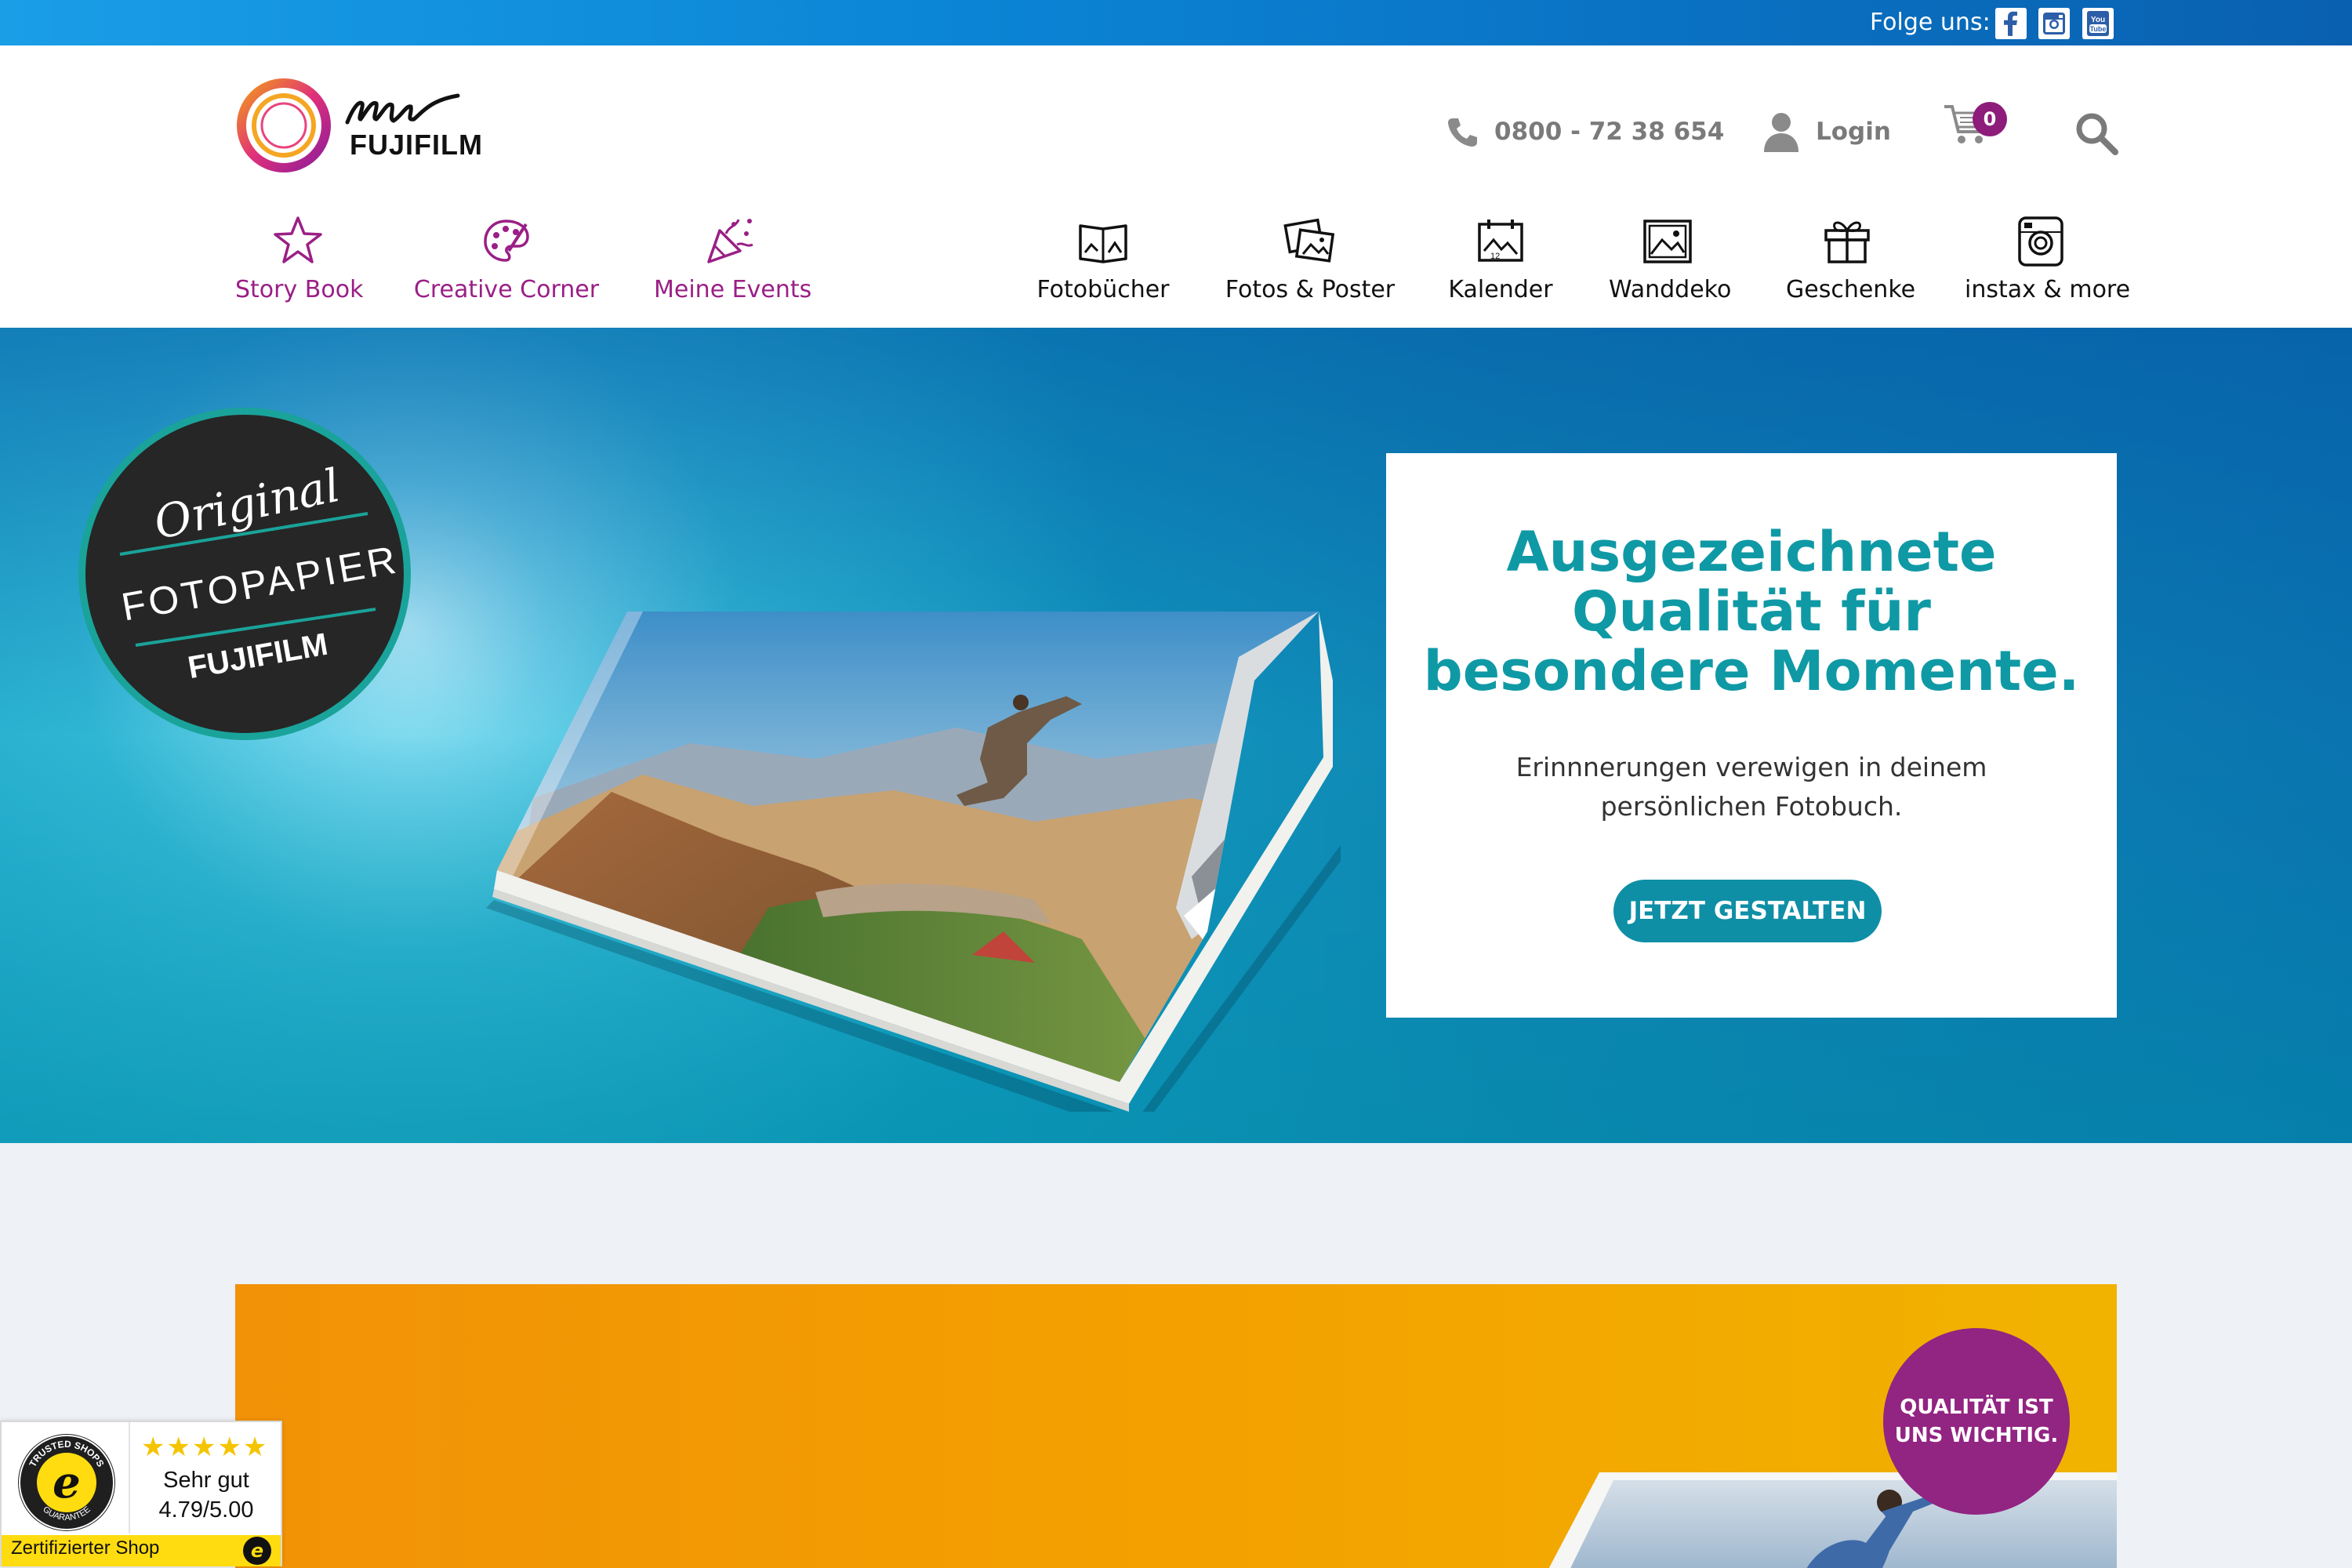  I want to click on promo-banner, so click(1176, 1426).